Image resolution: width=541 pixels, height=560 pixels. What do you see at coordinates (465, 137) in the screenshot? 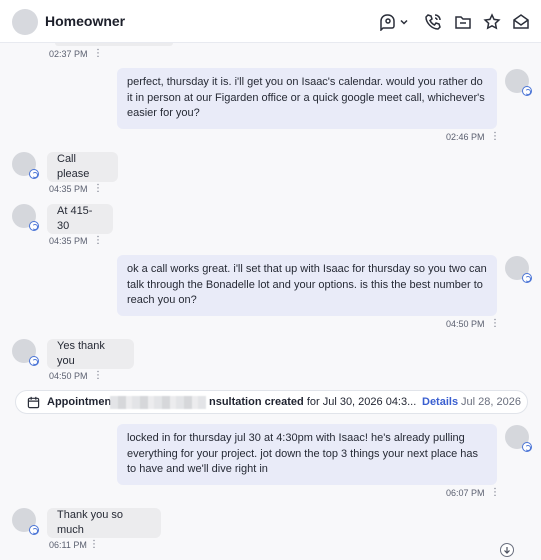
I see `message-timestamp: 02:46 PM` at bounding box center [465, 137].